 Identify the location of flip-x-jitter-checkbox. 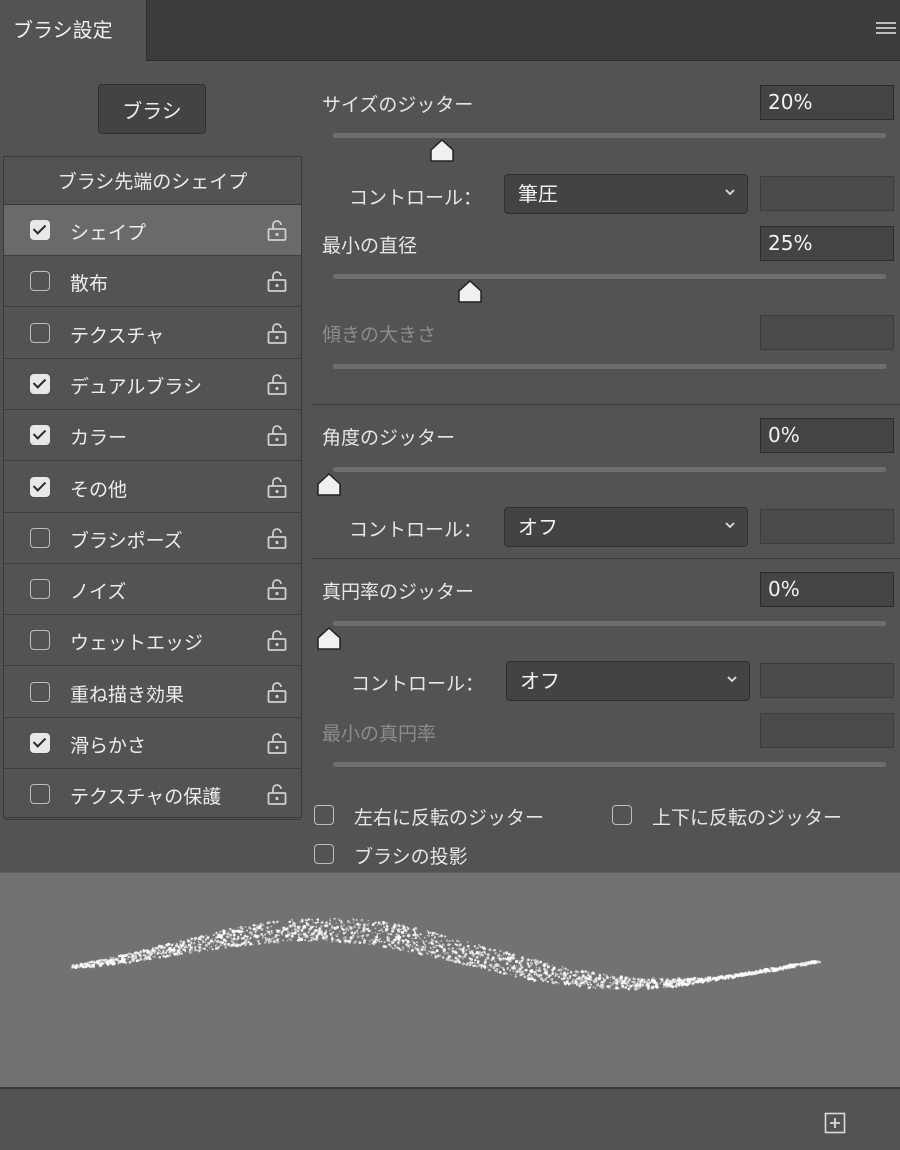
(324, 815).